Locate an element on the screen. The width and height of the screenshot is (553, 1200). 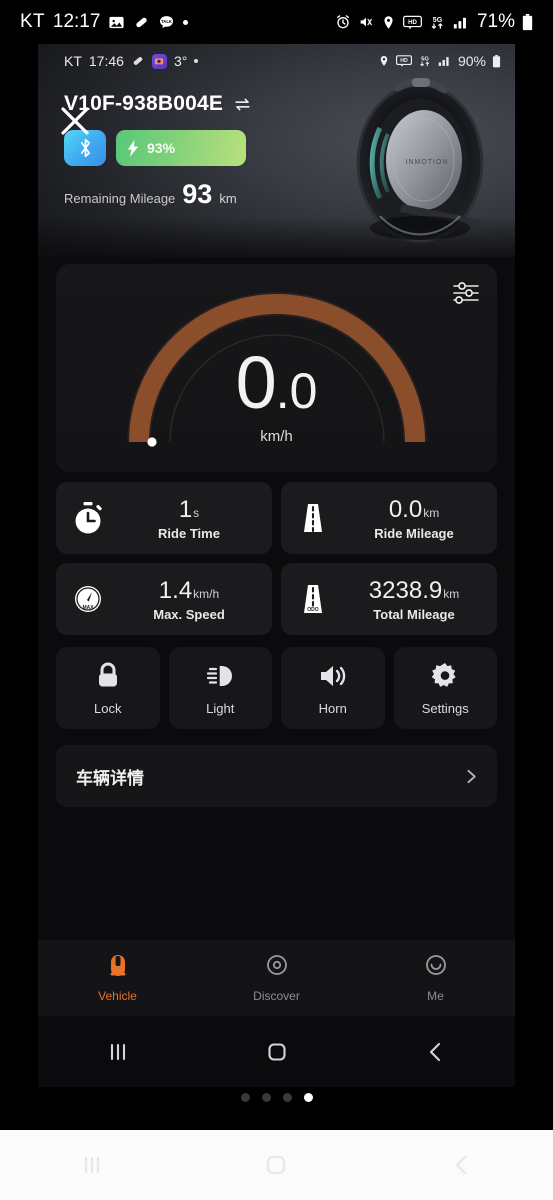
bluetooth-icon is located at coordinates (85, 148).